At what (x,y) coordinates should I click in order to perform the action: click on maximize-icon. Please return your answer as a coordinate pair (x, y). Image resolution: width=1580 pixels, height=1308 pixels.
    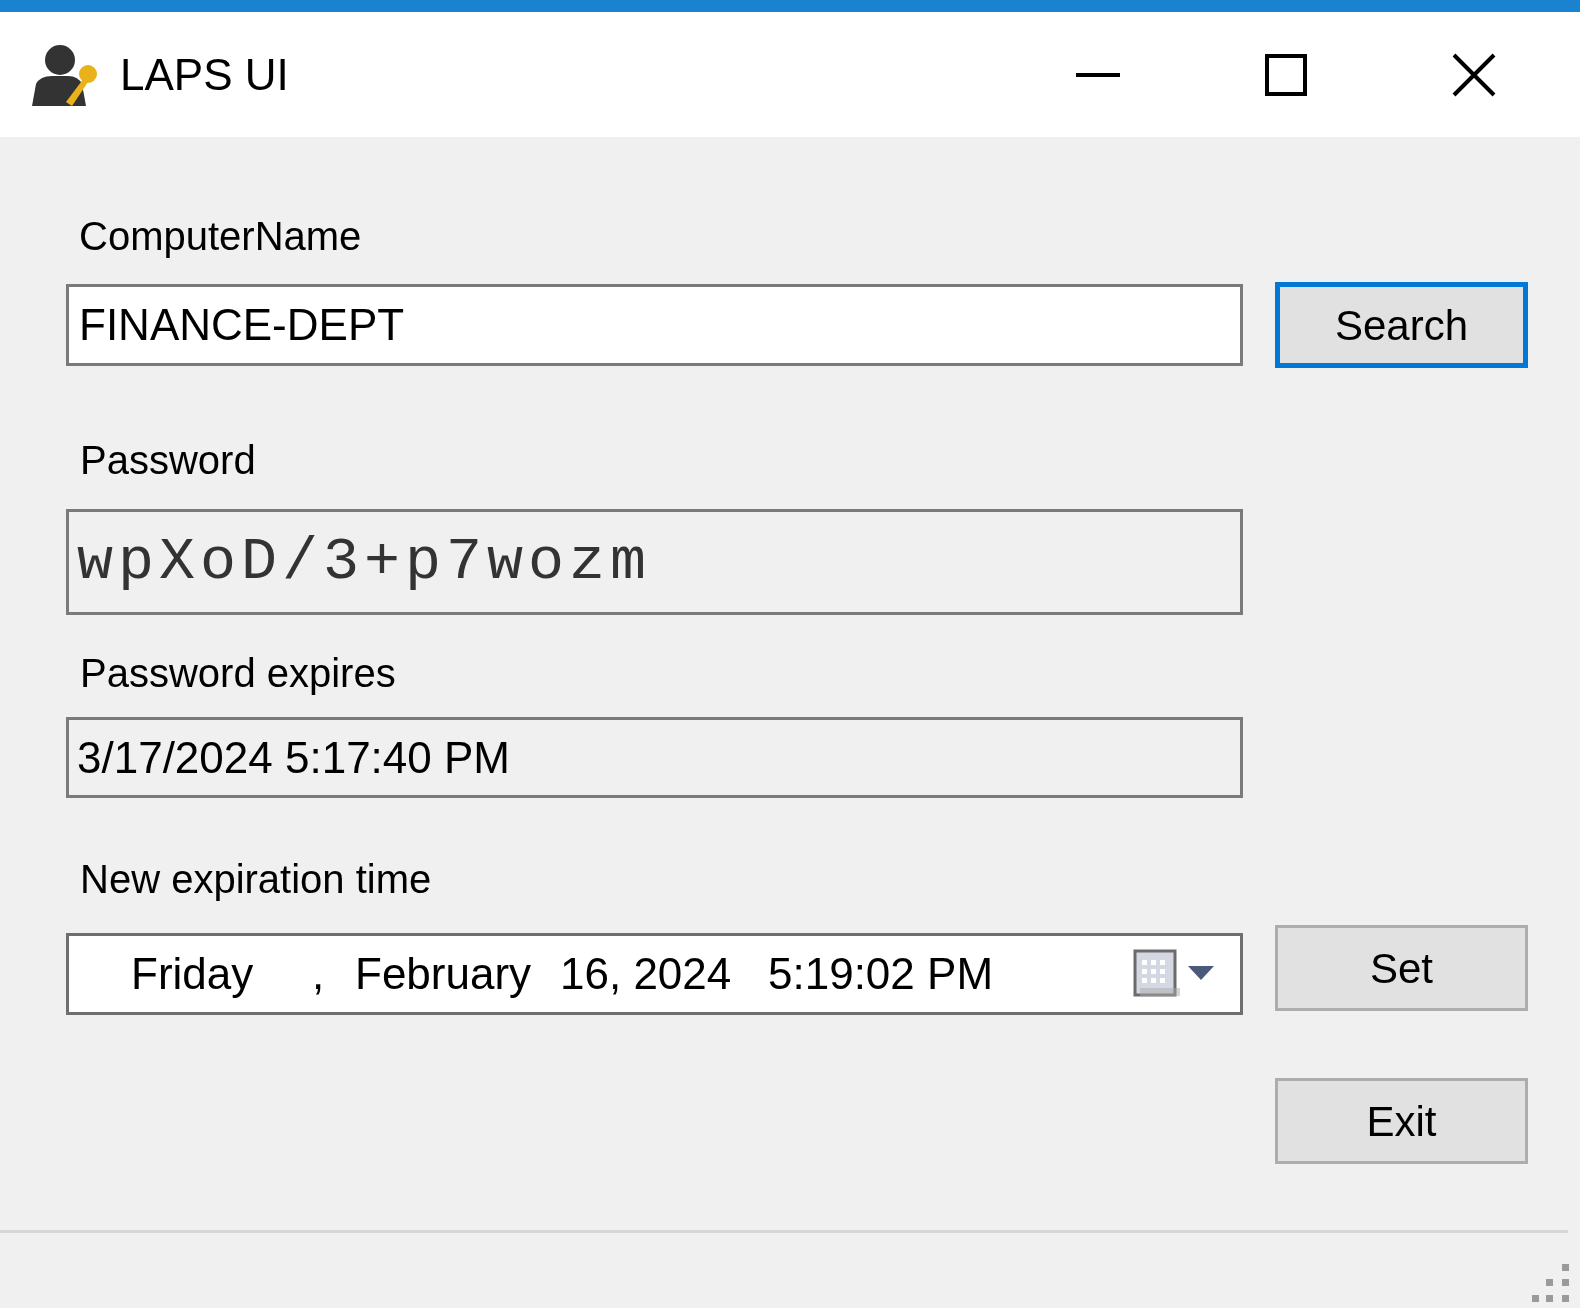
    Looking at the image, I should click on (1286, 74).